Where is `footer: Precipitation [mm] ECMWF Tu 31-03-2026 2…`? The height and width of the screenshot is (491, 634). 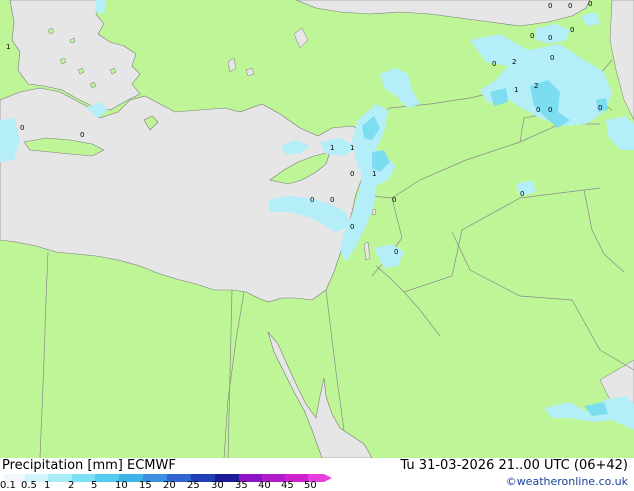
footer: Precipitation [mm] ECMWF Tu 31-03-2026 2… is located at coordinates (317, 474).